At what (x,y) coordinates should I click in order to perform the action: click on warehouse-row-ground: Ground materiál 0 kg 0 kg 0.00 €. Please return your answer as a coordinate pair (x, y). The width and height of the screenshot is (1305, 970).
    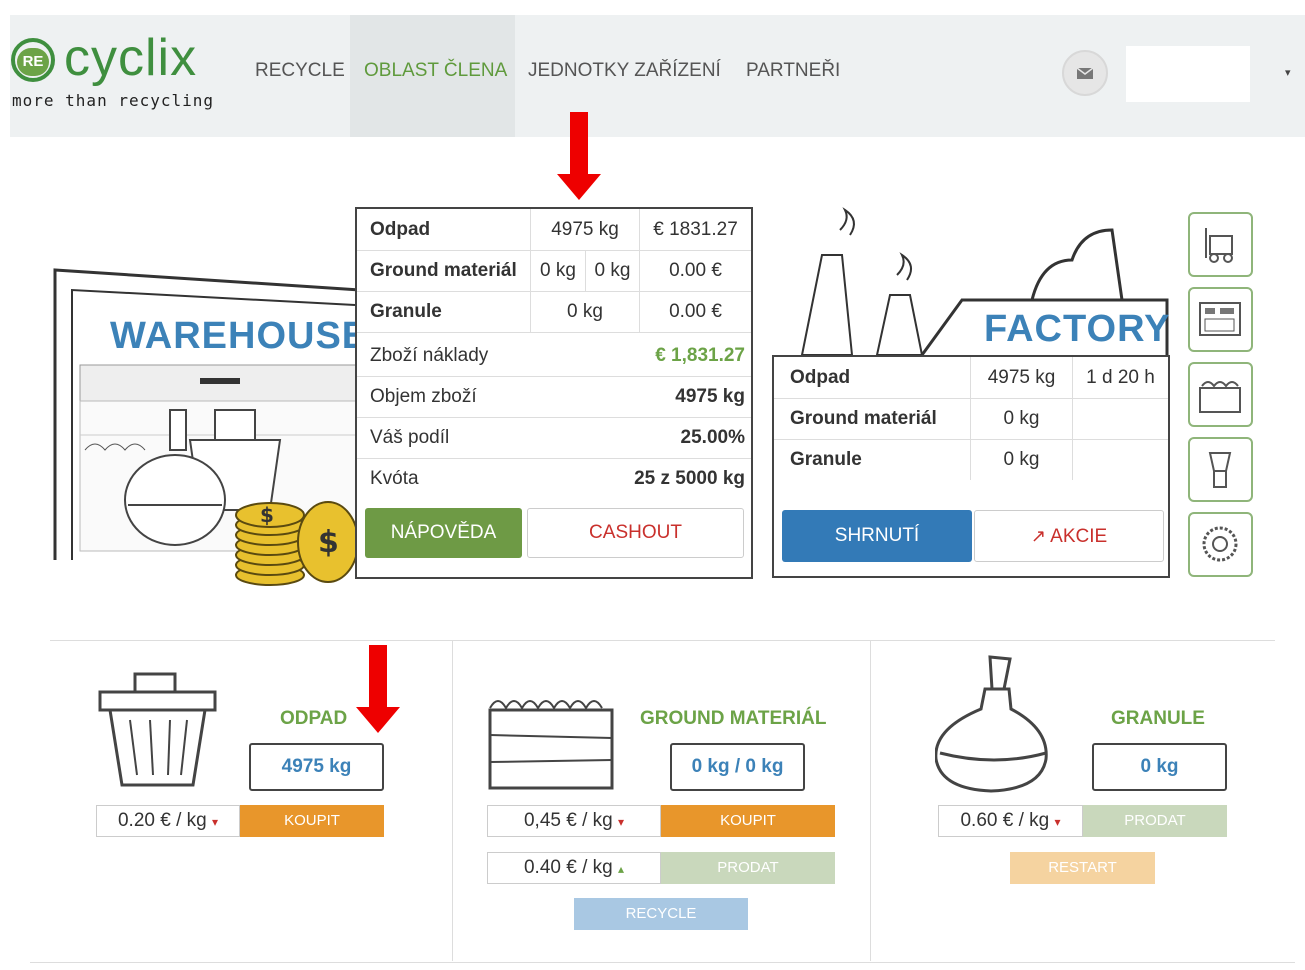
    Looking at the image, I should click on (554, 271).